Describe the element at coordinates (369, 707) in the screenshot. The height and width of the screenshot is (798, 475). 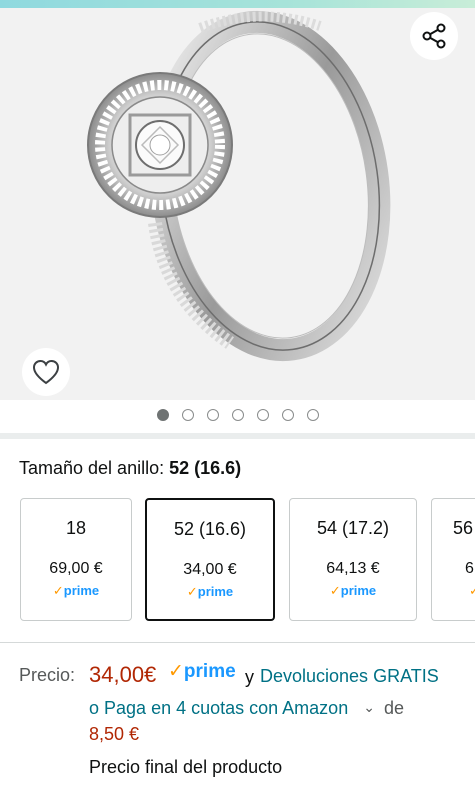
I see `chevron-down-icon: ⌄` at that location.